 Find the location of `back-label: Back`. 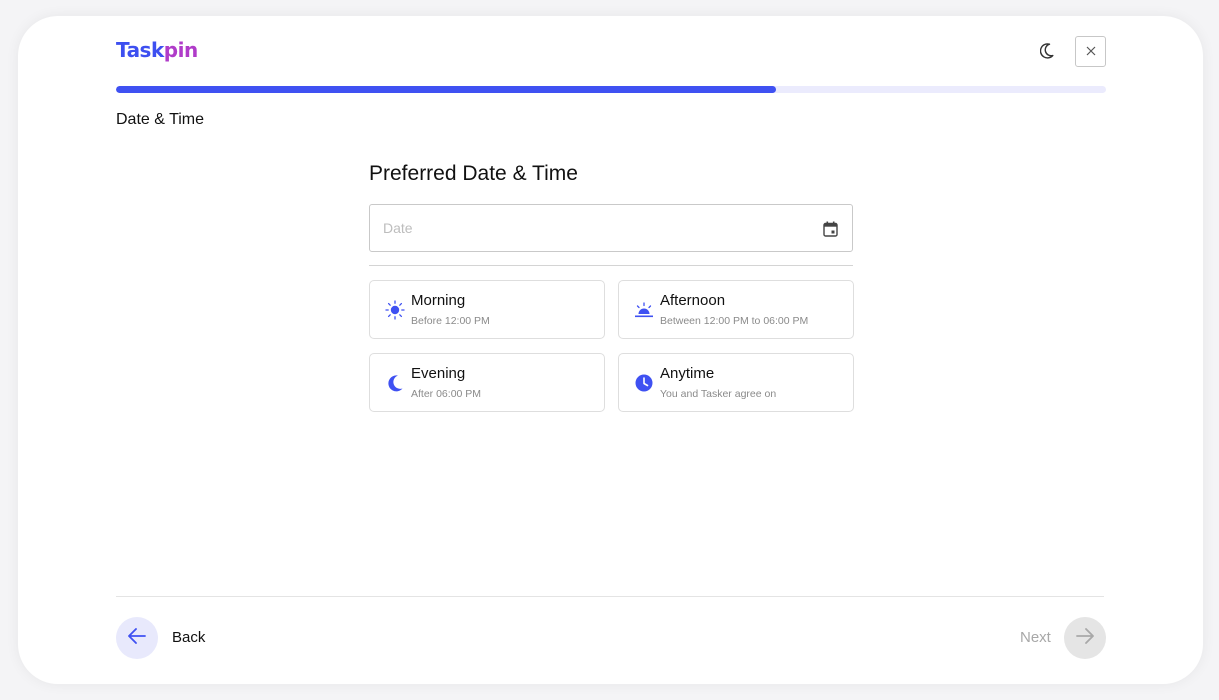

back-label: Back is located at coordinates (188, 637).